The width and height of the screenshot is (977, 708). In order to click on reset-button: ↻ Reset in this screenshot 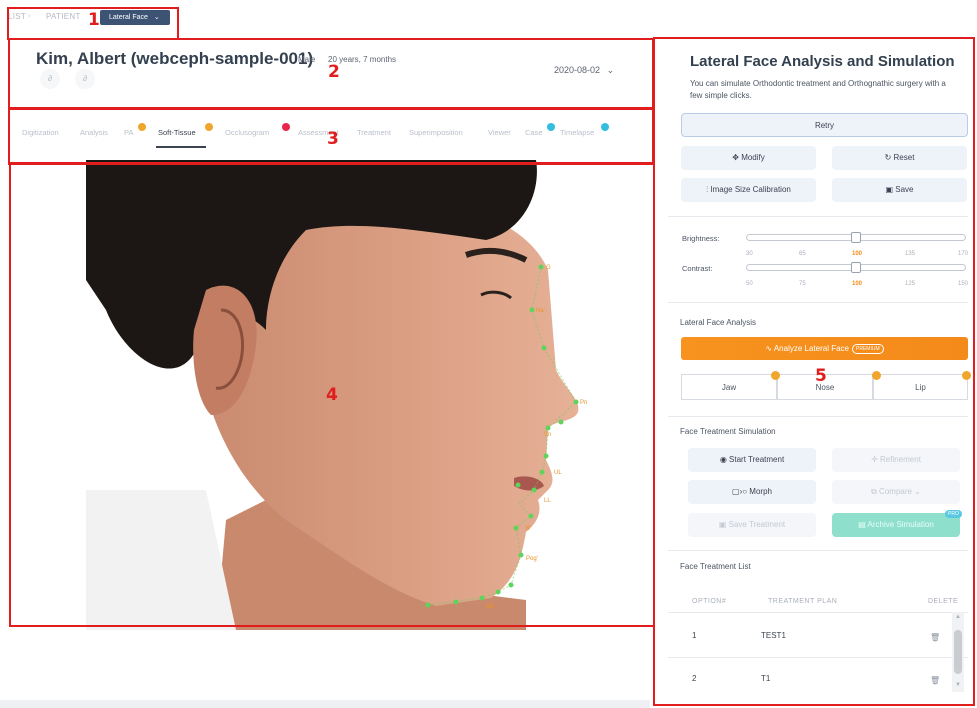, I will do `click(899, 158)`.